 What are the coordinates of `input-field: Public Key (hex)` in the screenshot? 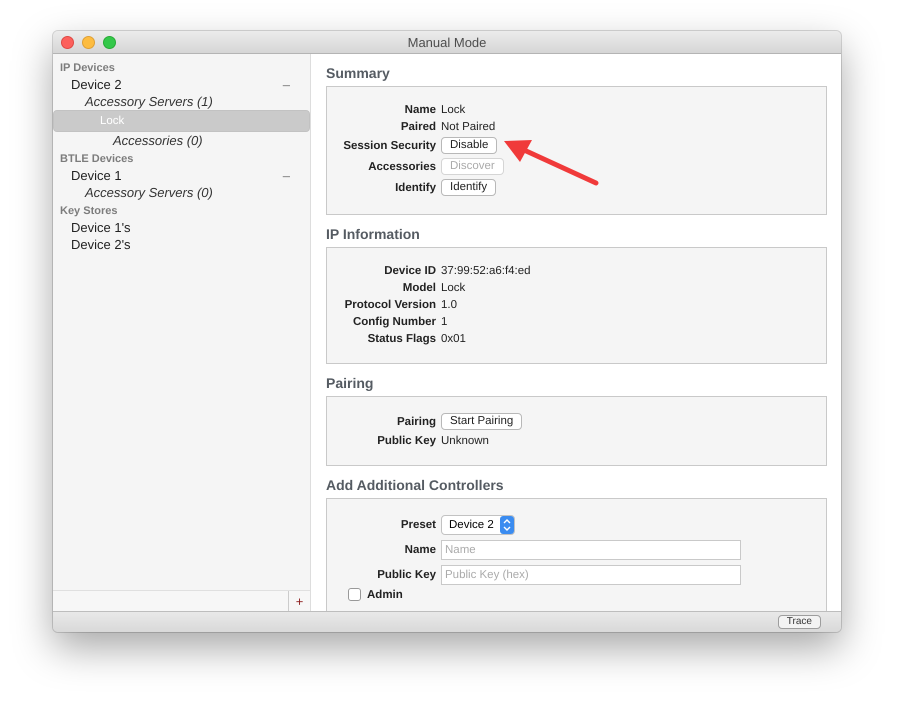 It's located at (591, 574).